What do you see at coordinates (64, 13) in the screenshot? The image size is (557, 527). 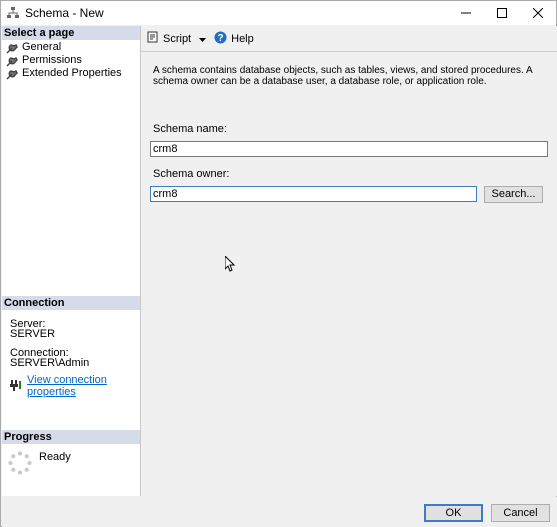 I see `window-title: Schema - New` at bounding box center [64, 13].